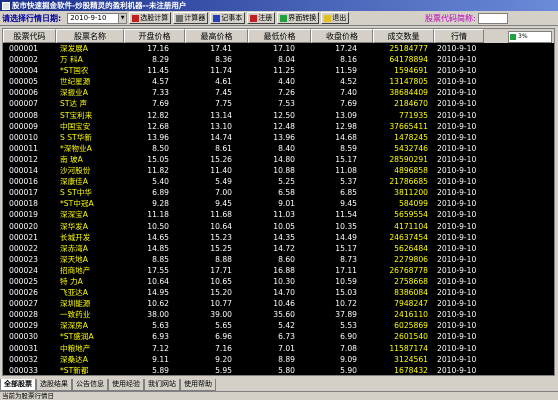 The height and width of the screenshot is (400, 558). Describe the element at coordinates (523, 36) in the screenshot. I see `mini-chart-label: 3%` at that location.